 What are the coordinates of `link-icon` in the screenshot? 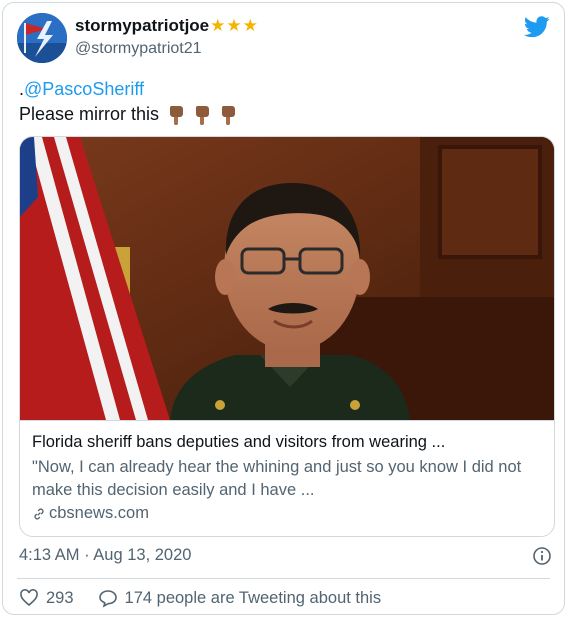 It's located at (39, 513).